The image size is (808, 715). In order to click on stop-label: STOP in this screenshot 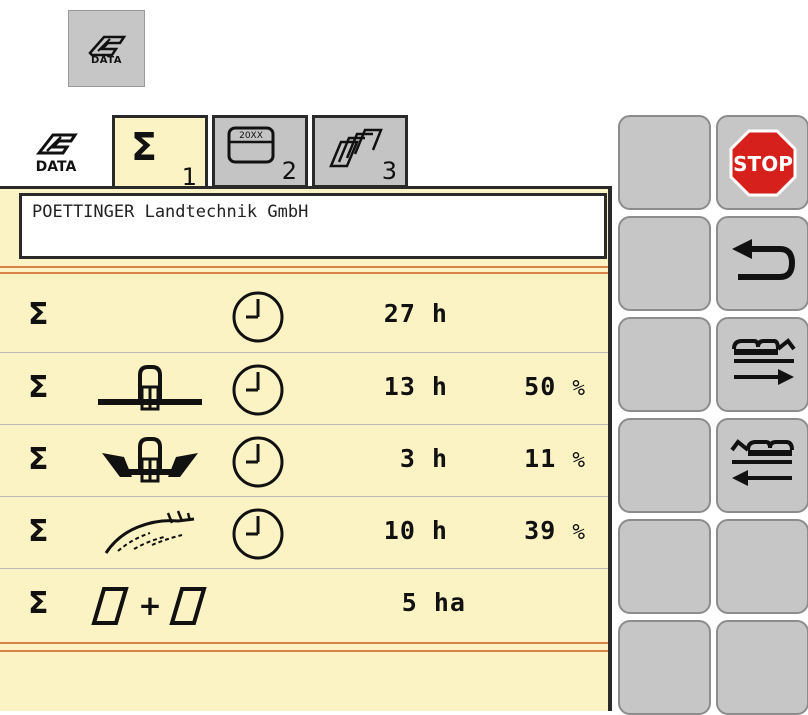, I will do `click(763, 164)`.